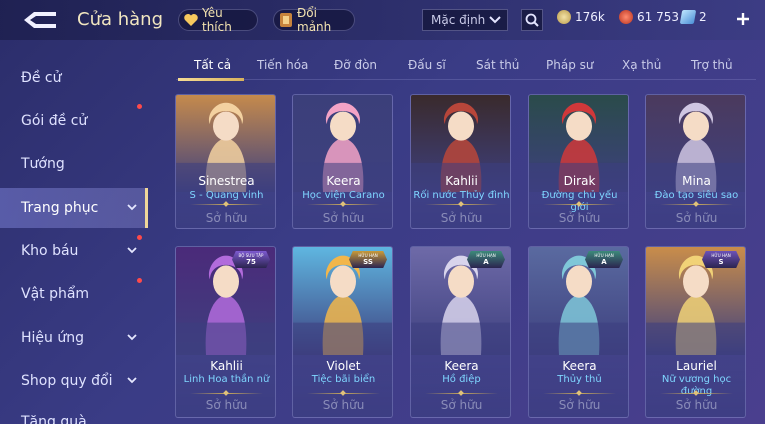 The height and width of the screenshot is (424, 765). I want to click on sidebar-item-label: Gói đề cử, so click(54, 121).